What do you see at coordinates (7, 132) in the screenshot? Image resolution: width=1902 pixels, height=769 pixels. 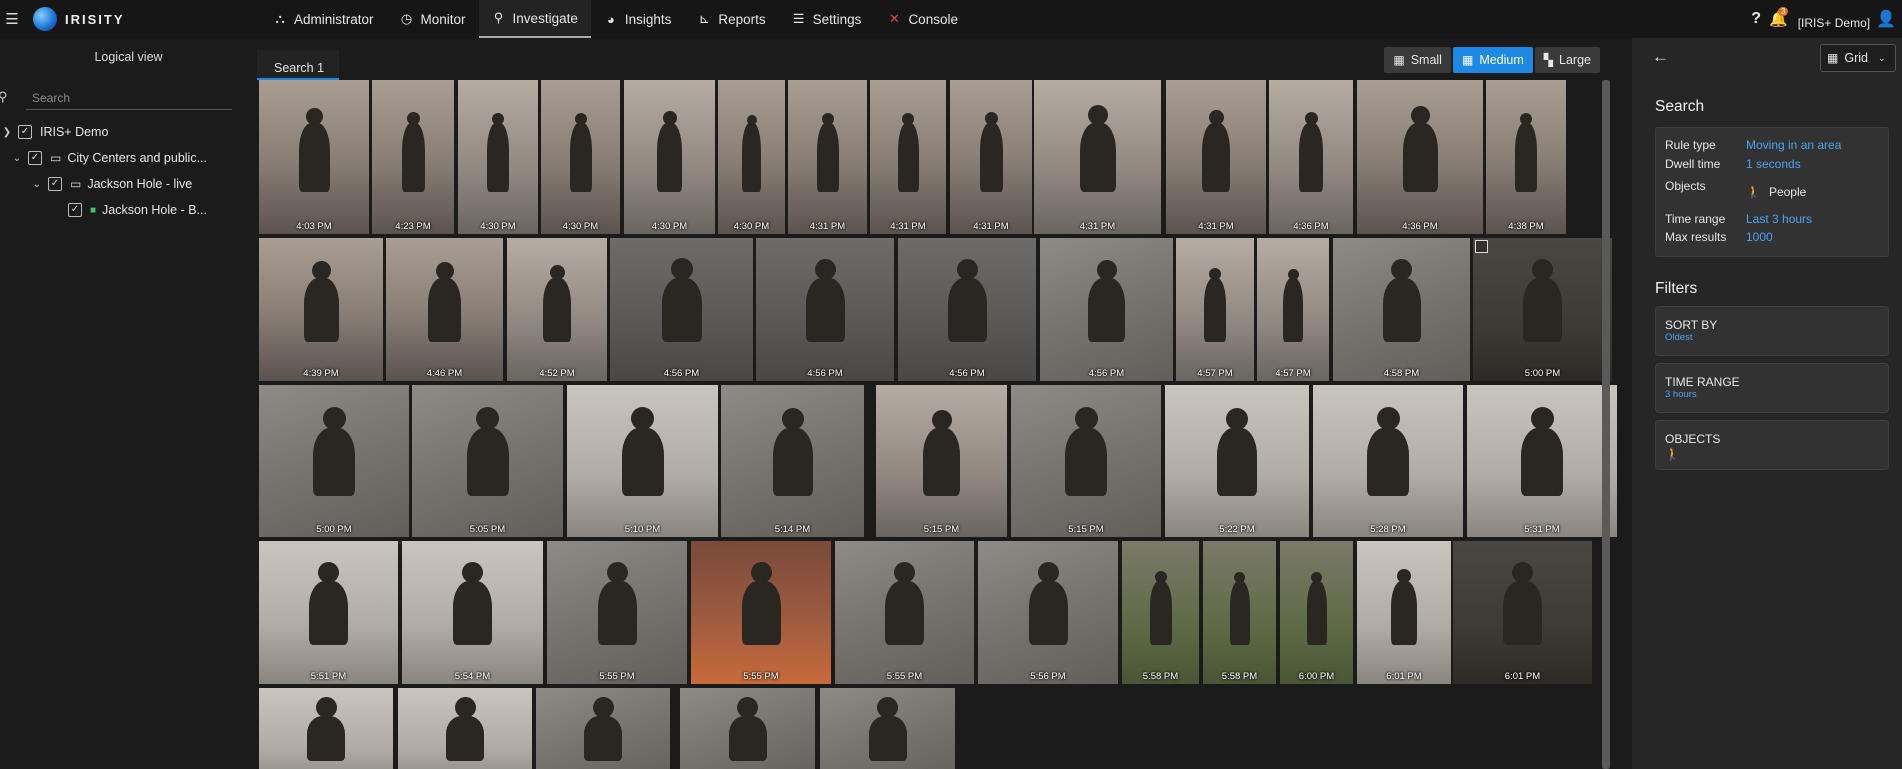 I see `chevron-down-icon: ❯` at bounding box center [7, 132].